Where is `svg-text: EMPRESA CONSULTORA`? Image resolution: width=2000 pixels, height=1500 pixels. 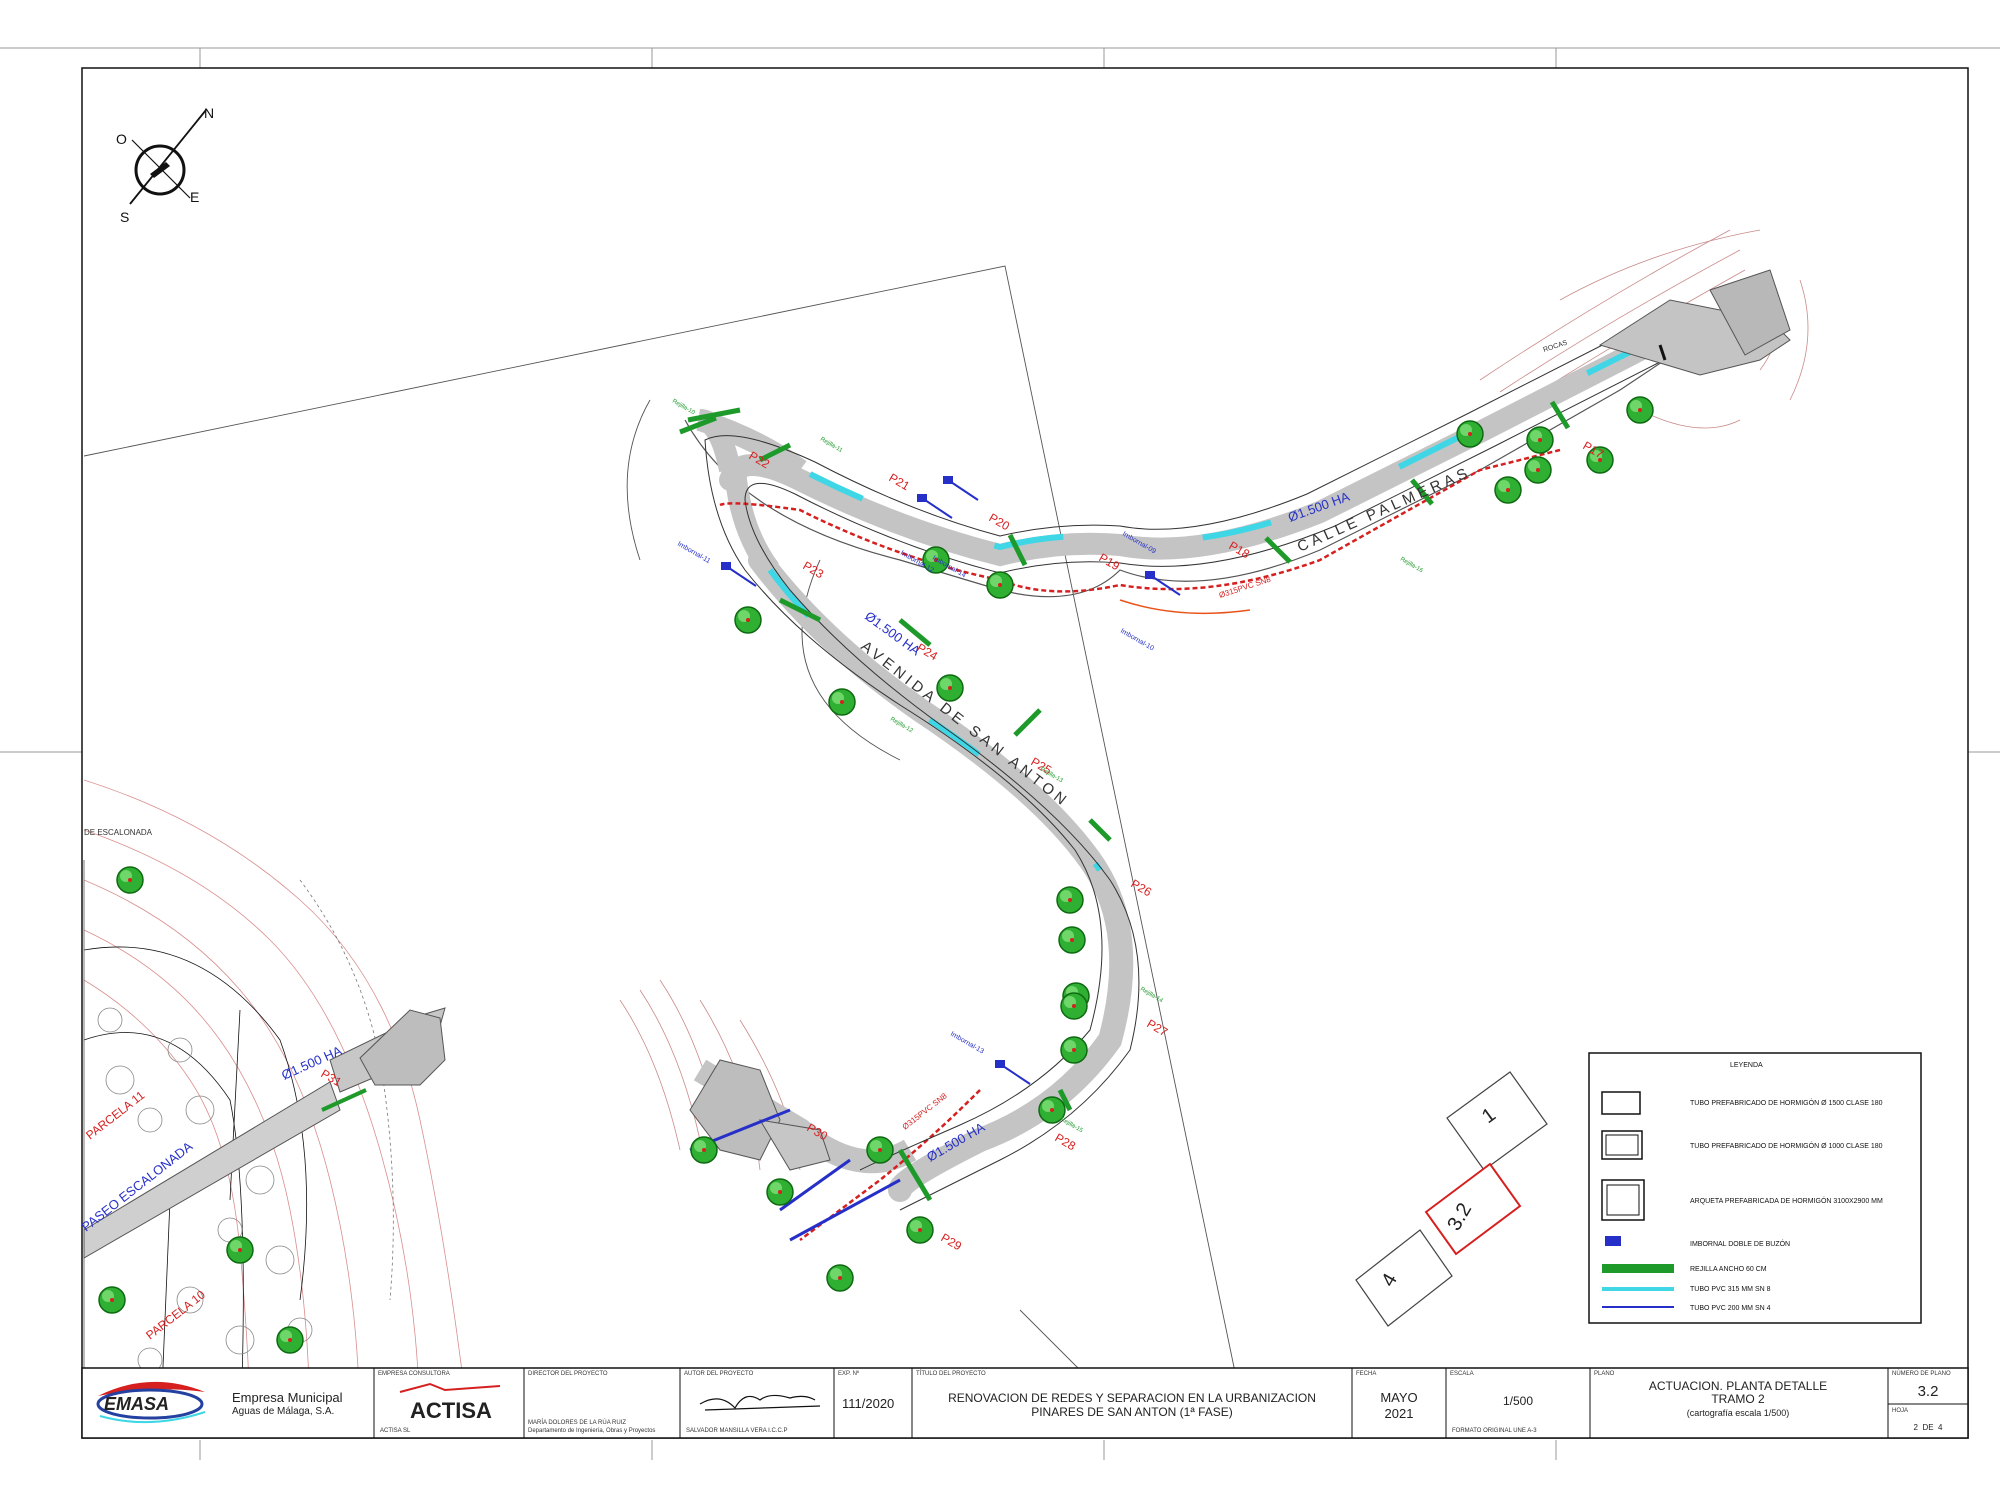
svg-text: EMPRESA CONSULTORA is located at coordinates (414, 1374).